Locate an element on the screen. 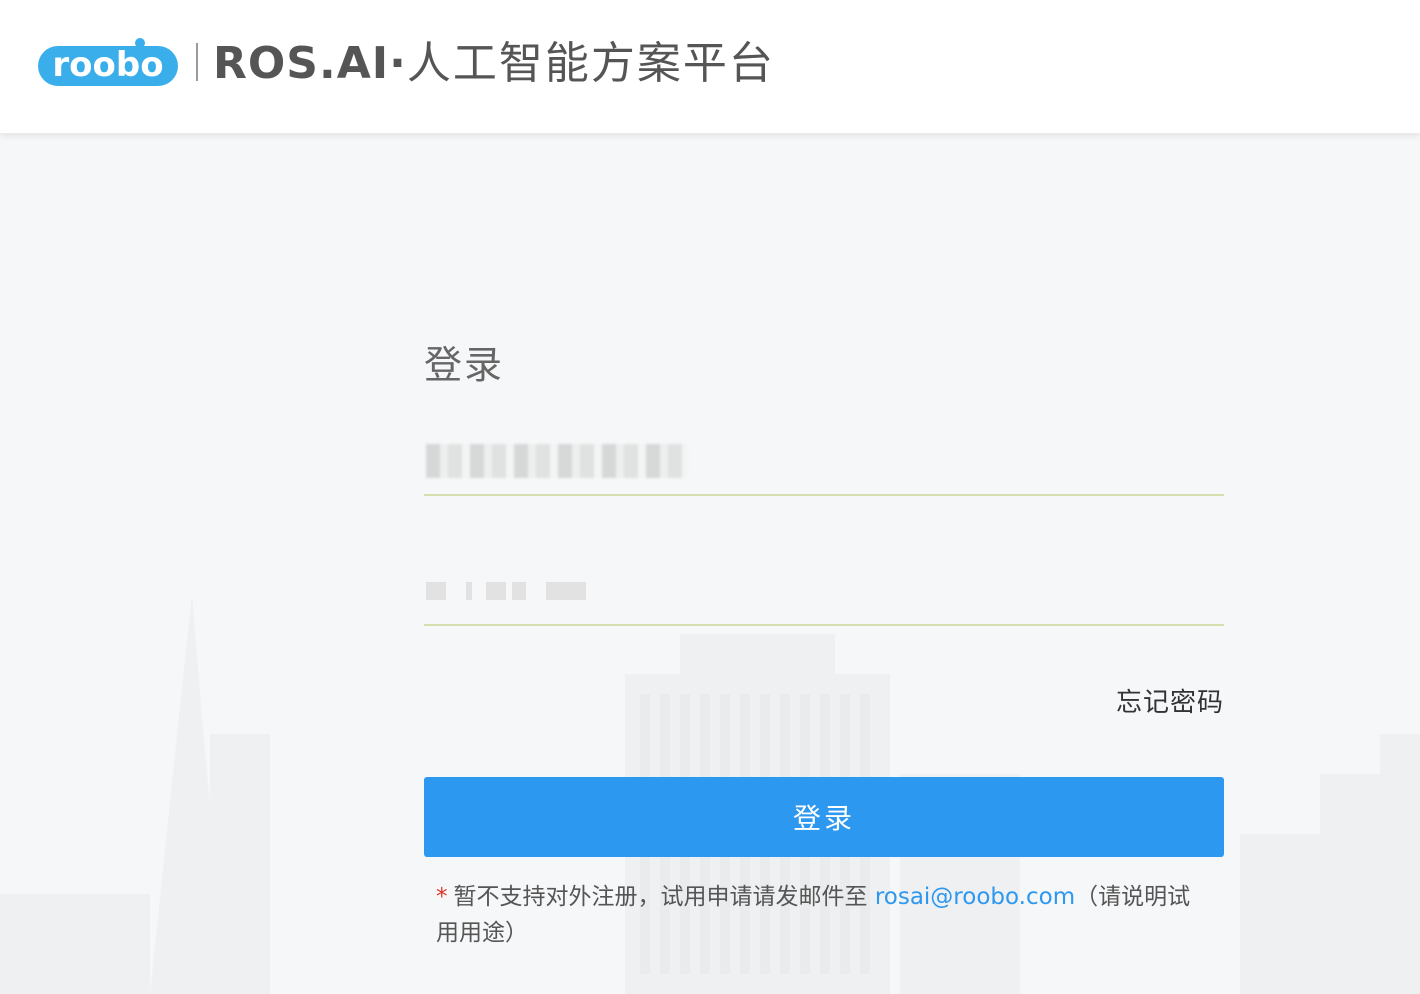 The height and width of the screenshot is (994, 1420). notice-text-before: 暂不支持对外注册，试用申请请发邮件至 is located at coordinates (664, 897).